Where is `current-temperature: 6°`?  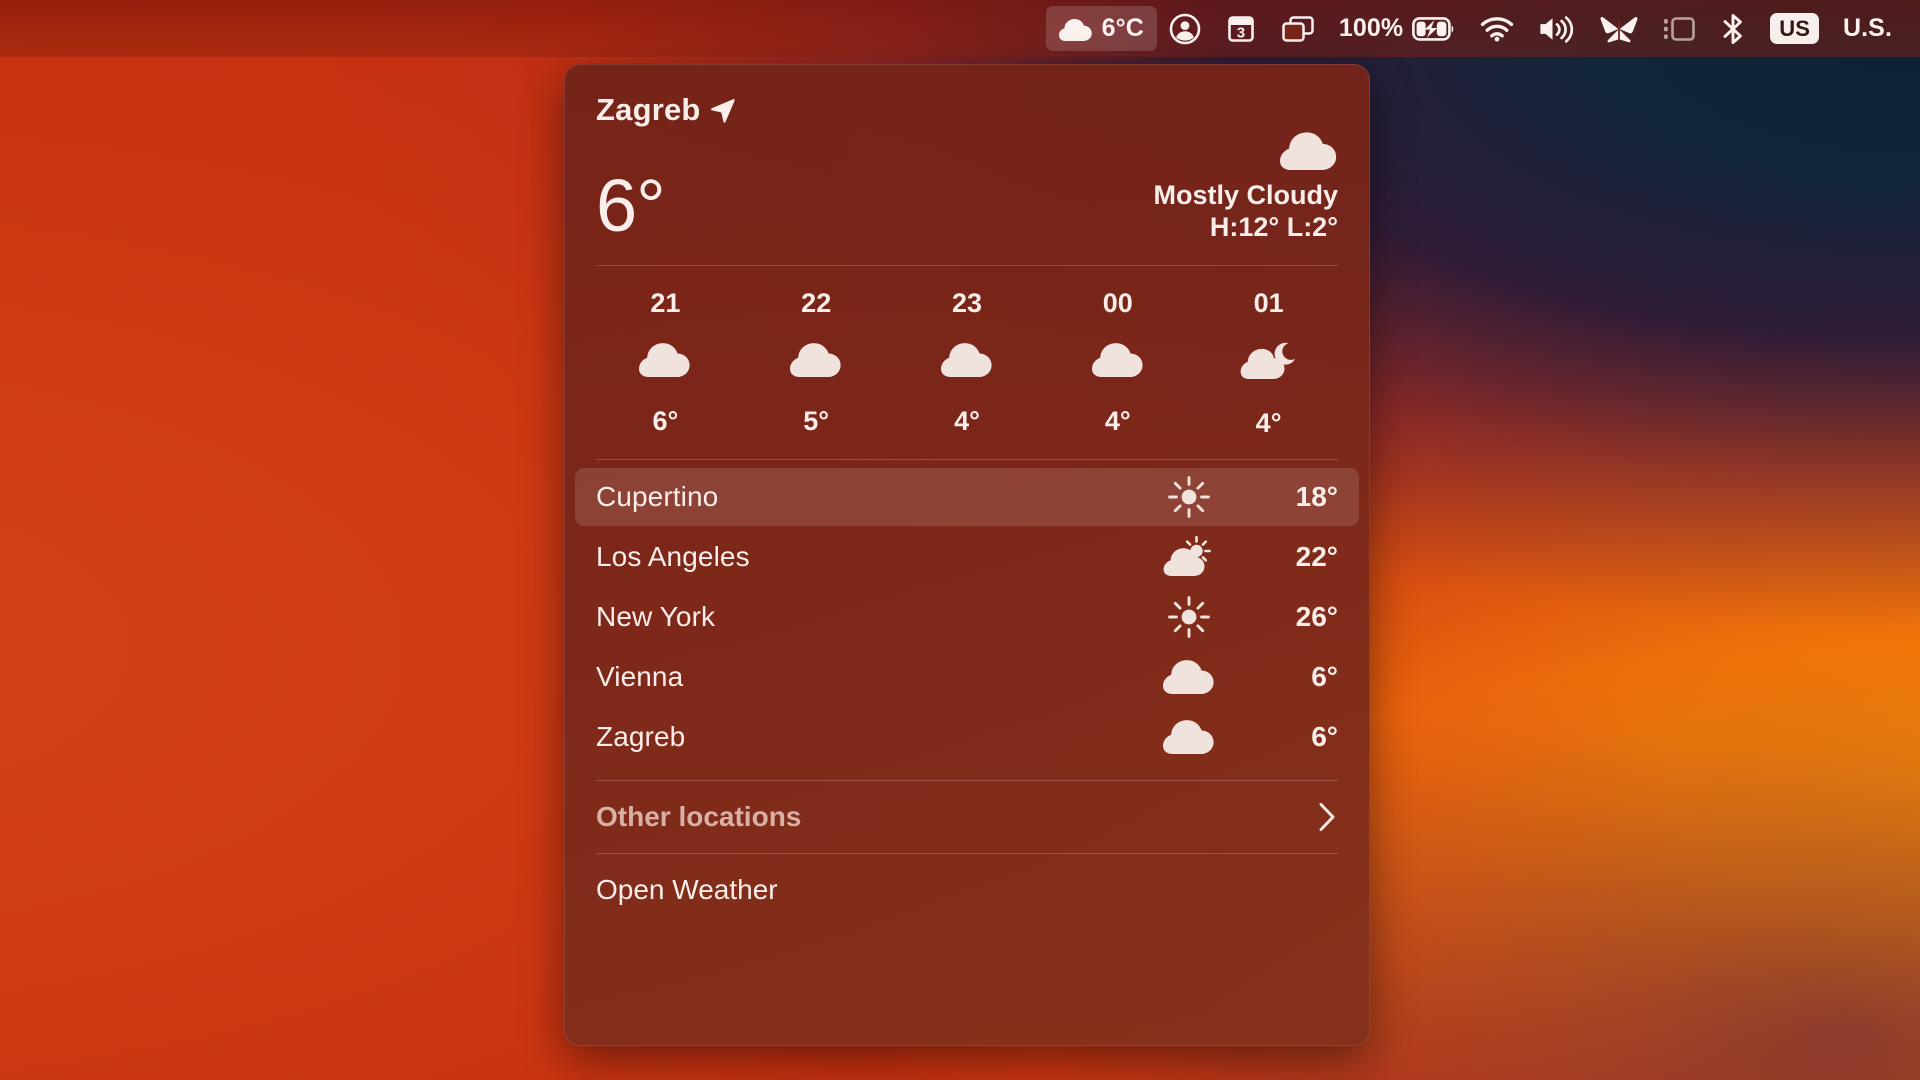 current-temperature: 6° is located at coordinates (631, 205).